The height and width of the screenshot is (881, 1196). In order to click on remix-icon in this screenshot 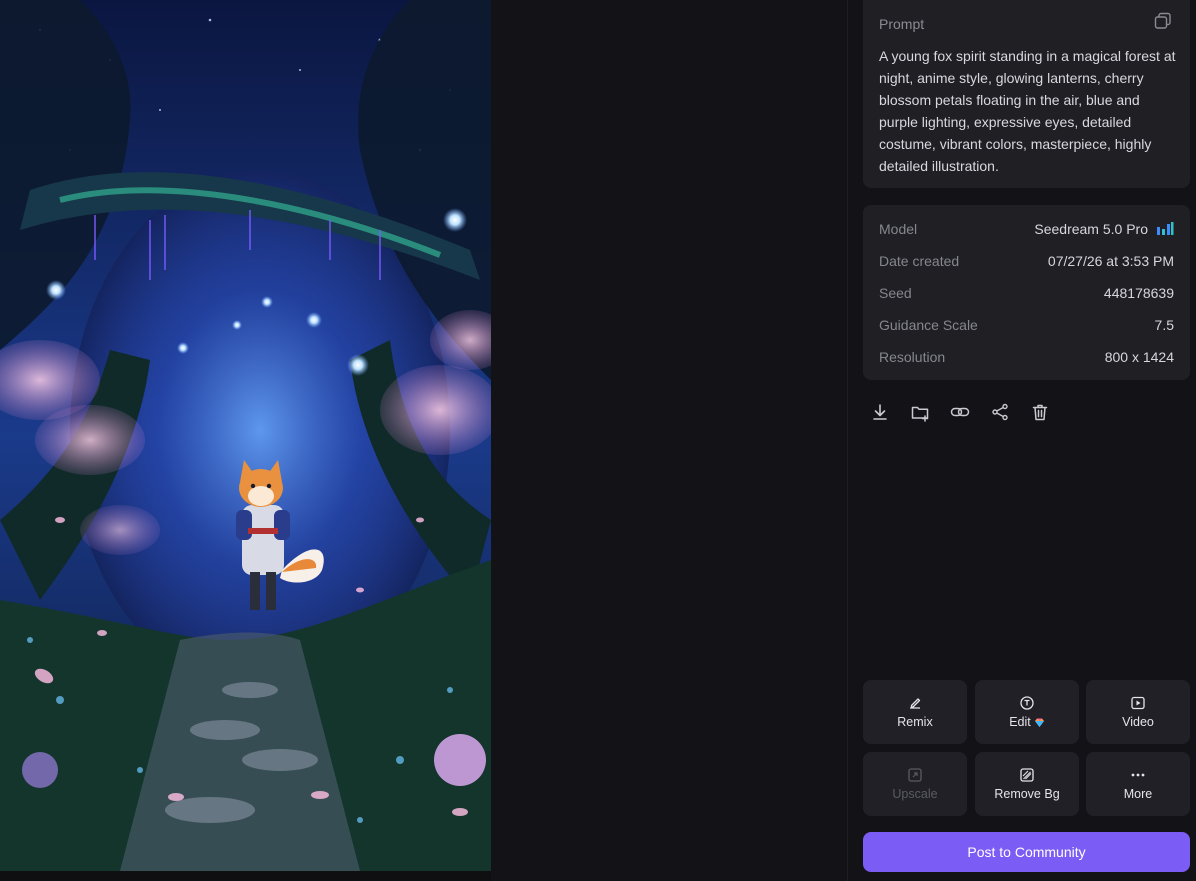, I will do `click(915, 703)`.